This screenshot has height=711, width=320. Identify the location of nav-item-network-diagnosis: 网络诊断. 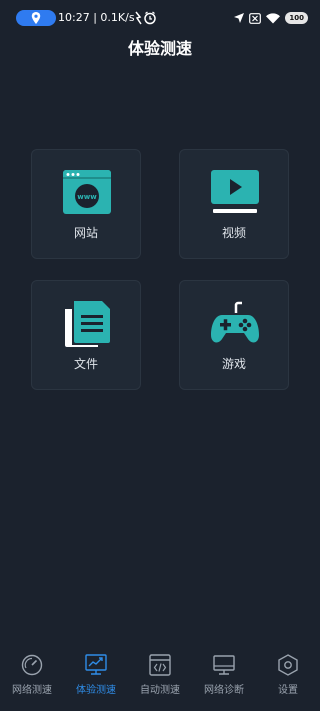
(224, 673).